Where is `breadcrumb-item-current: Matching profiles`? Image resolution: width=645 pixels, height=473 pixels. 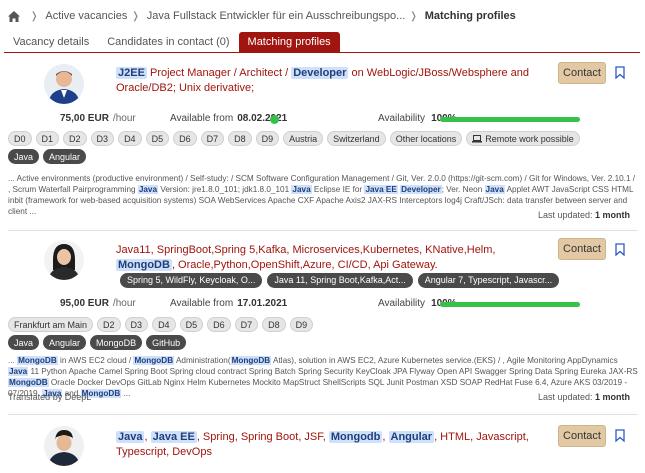 breadcrumb-item-current: Matching profiles is located at coordinates (470, 16).